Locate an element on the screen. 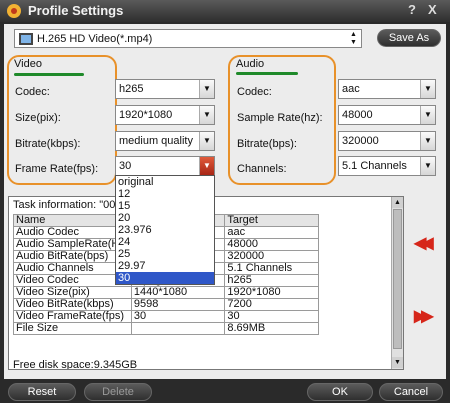  audio-bitrate-value: 320000 is located at coordinates (360, 141).